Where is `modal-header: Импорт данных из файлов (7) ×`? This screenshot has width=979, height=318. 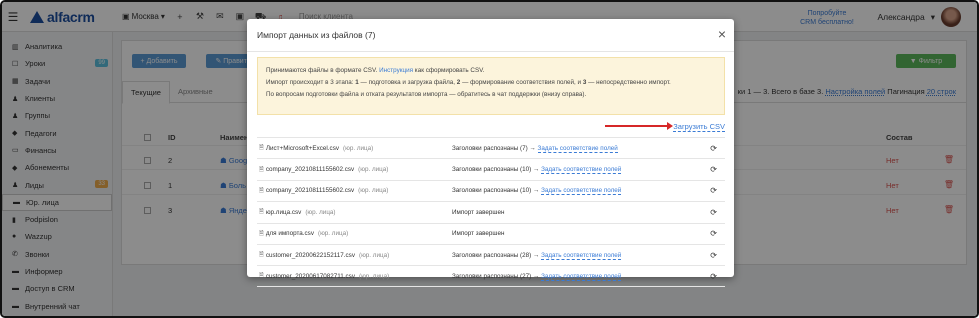 modal-header: Импорт данных из файлов (7) × is located at coordinates (490, 35).